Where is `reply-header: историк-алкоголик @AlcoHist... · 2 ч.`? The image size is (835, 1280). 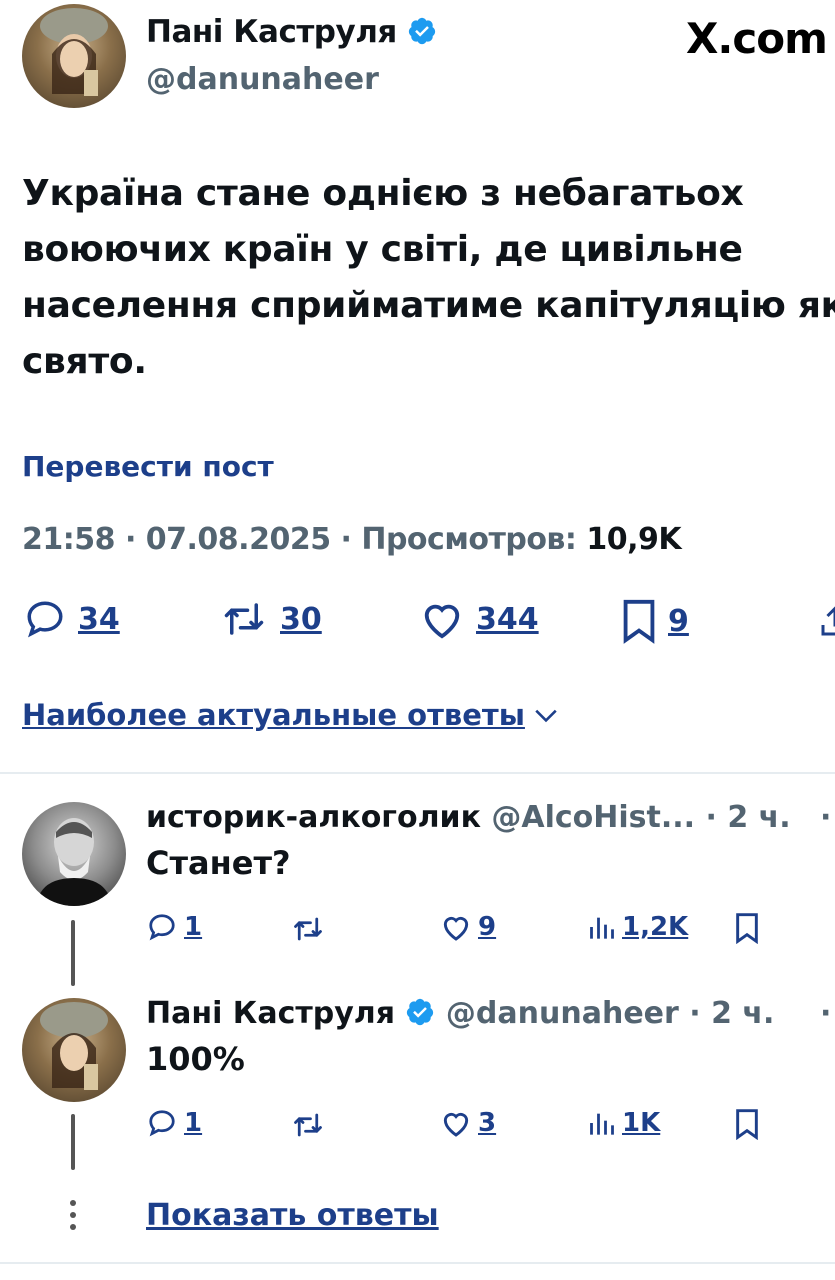
reply-header: историк-алкоголик @AlcoHist... · 2 ч. is located at coordinates (468, 817).